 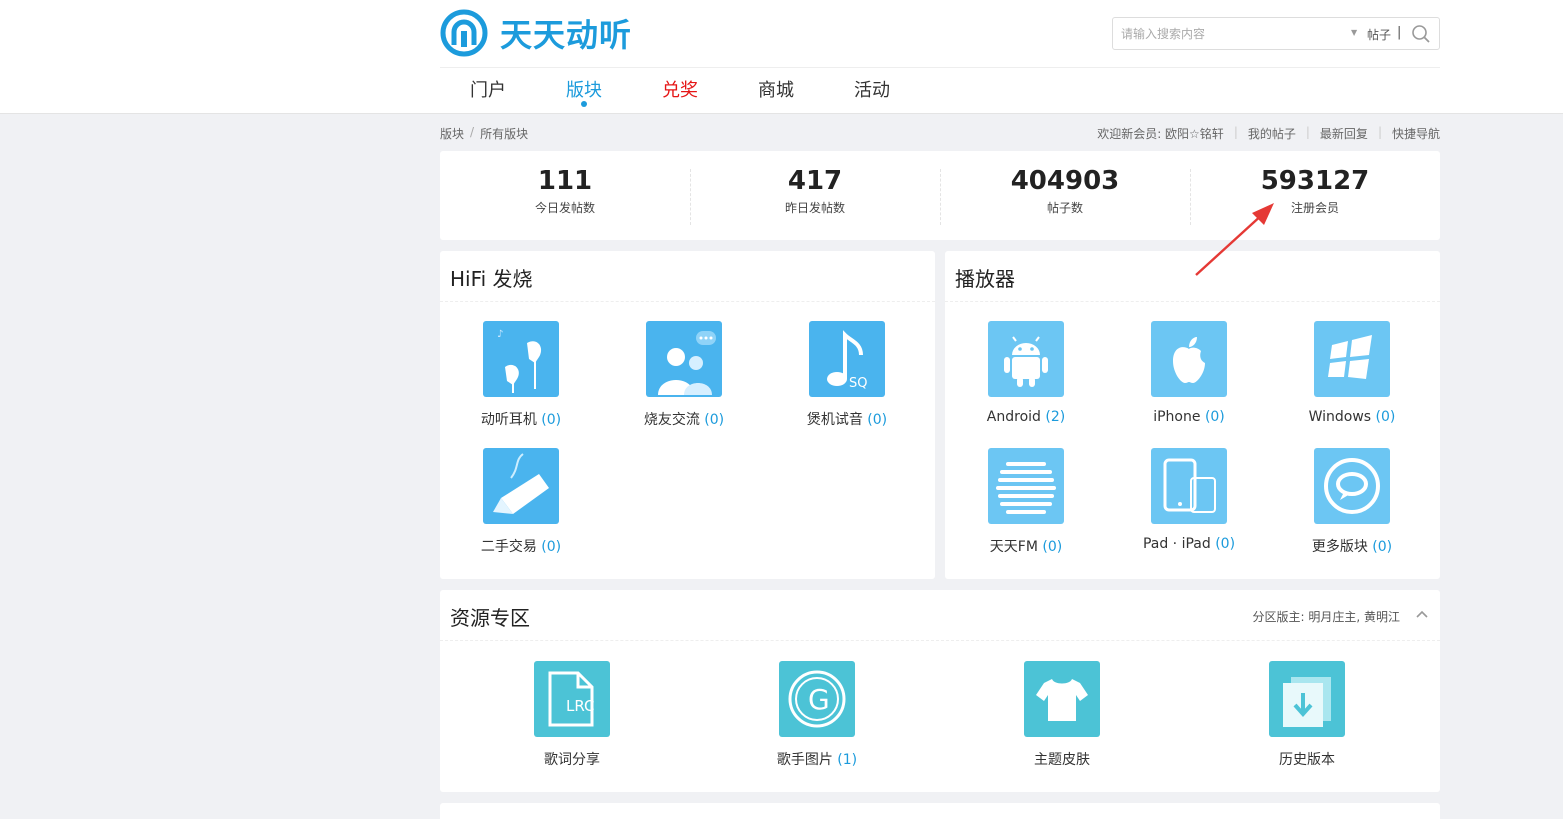 What do you see at coordinates (452, 133) in the screenshot?
I see `breadcrumb-item: 版块` at bounding box center [452, 133].